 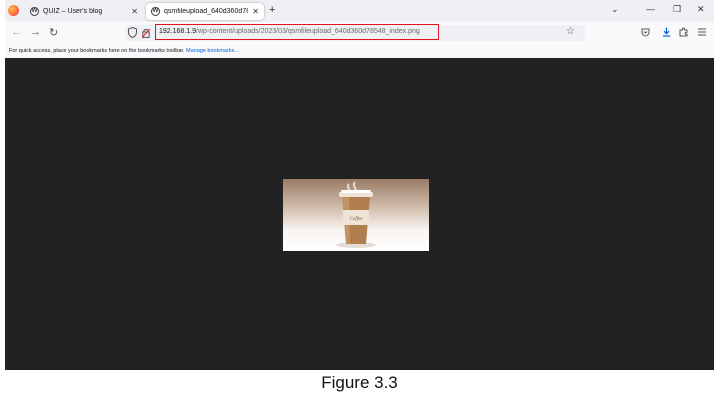 What do you see at coordinates (356, 219) in the screenshot?
I see `cup-logo-text: Coffee` at bounding box center [356, 219].